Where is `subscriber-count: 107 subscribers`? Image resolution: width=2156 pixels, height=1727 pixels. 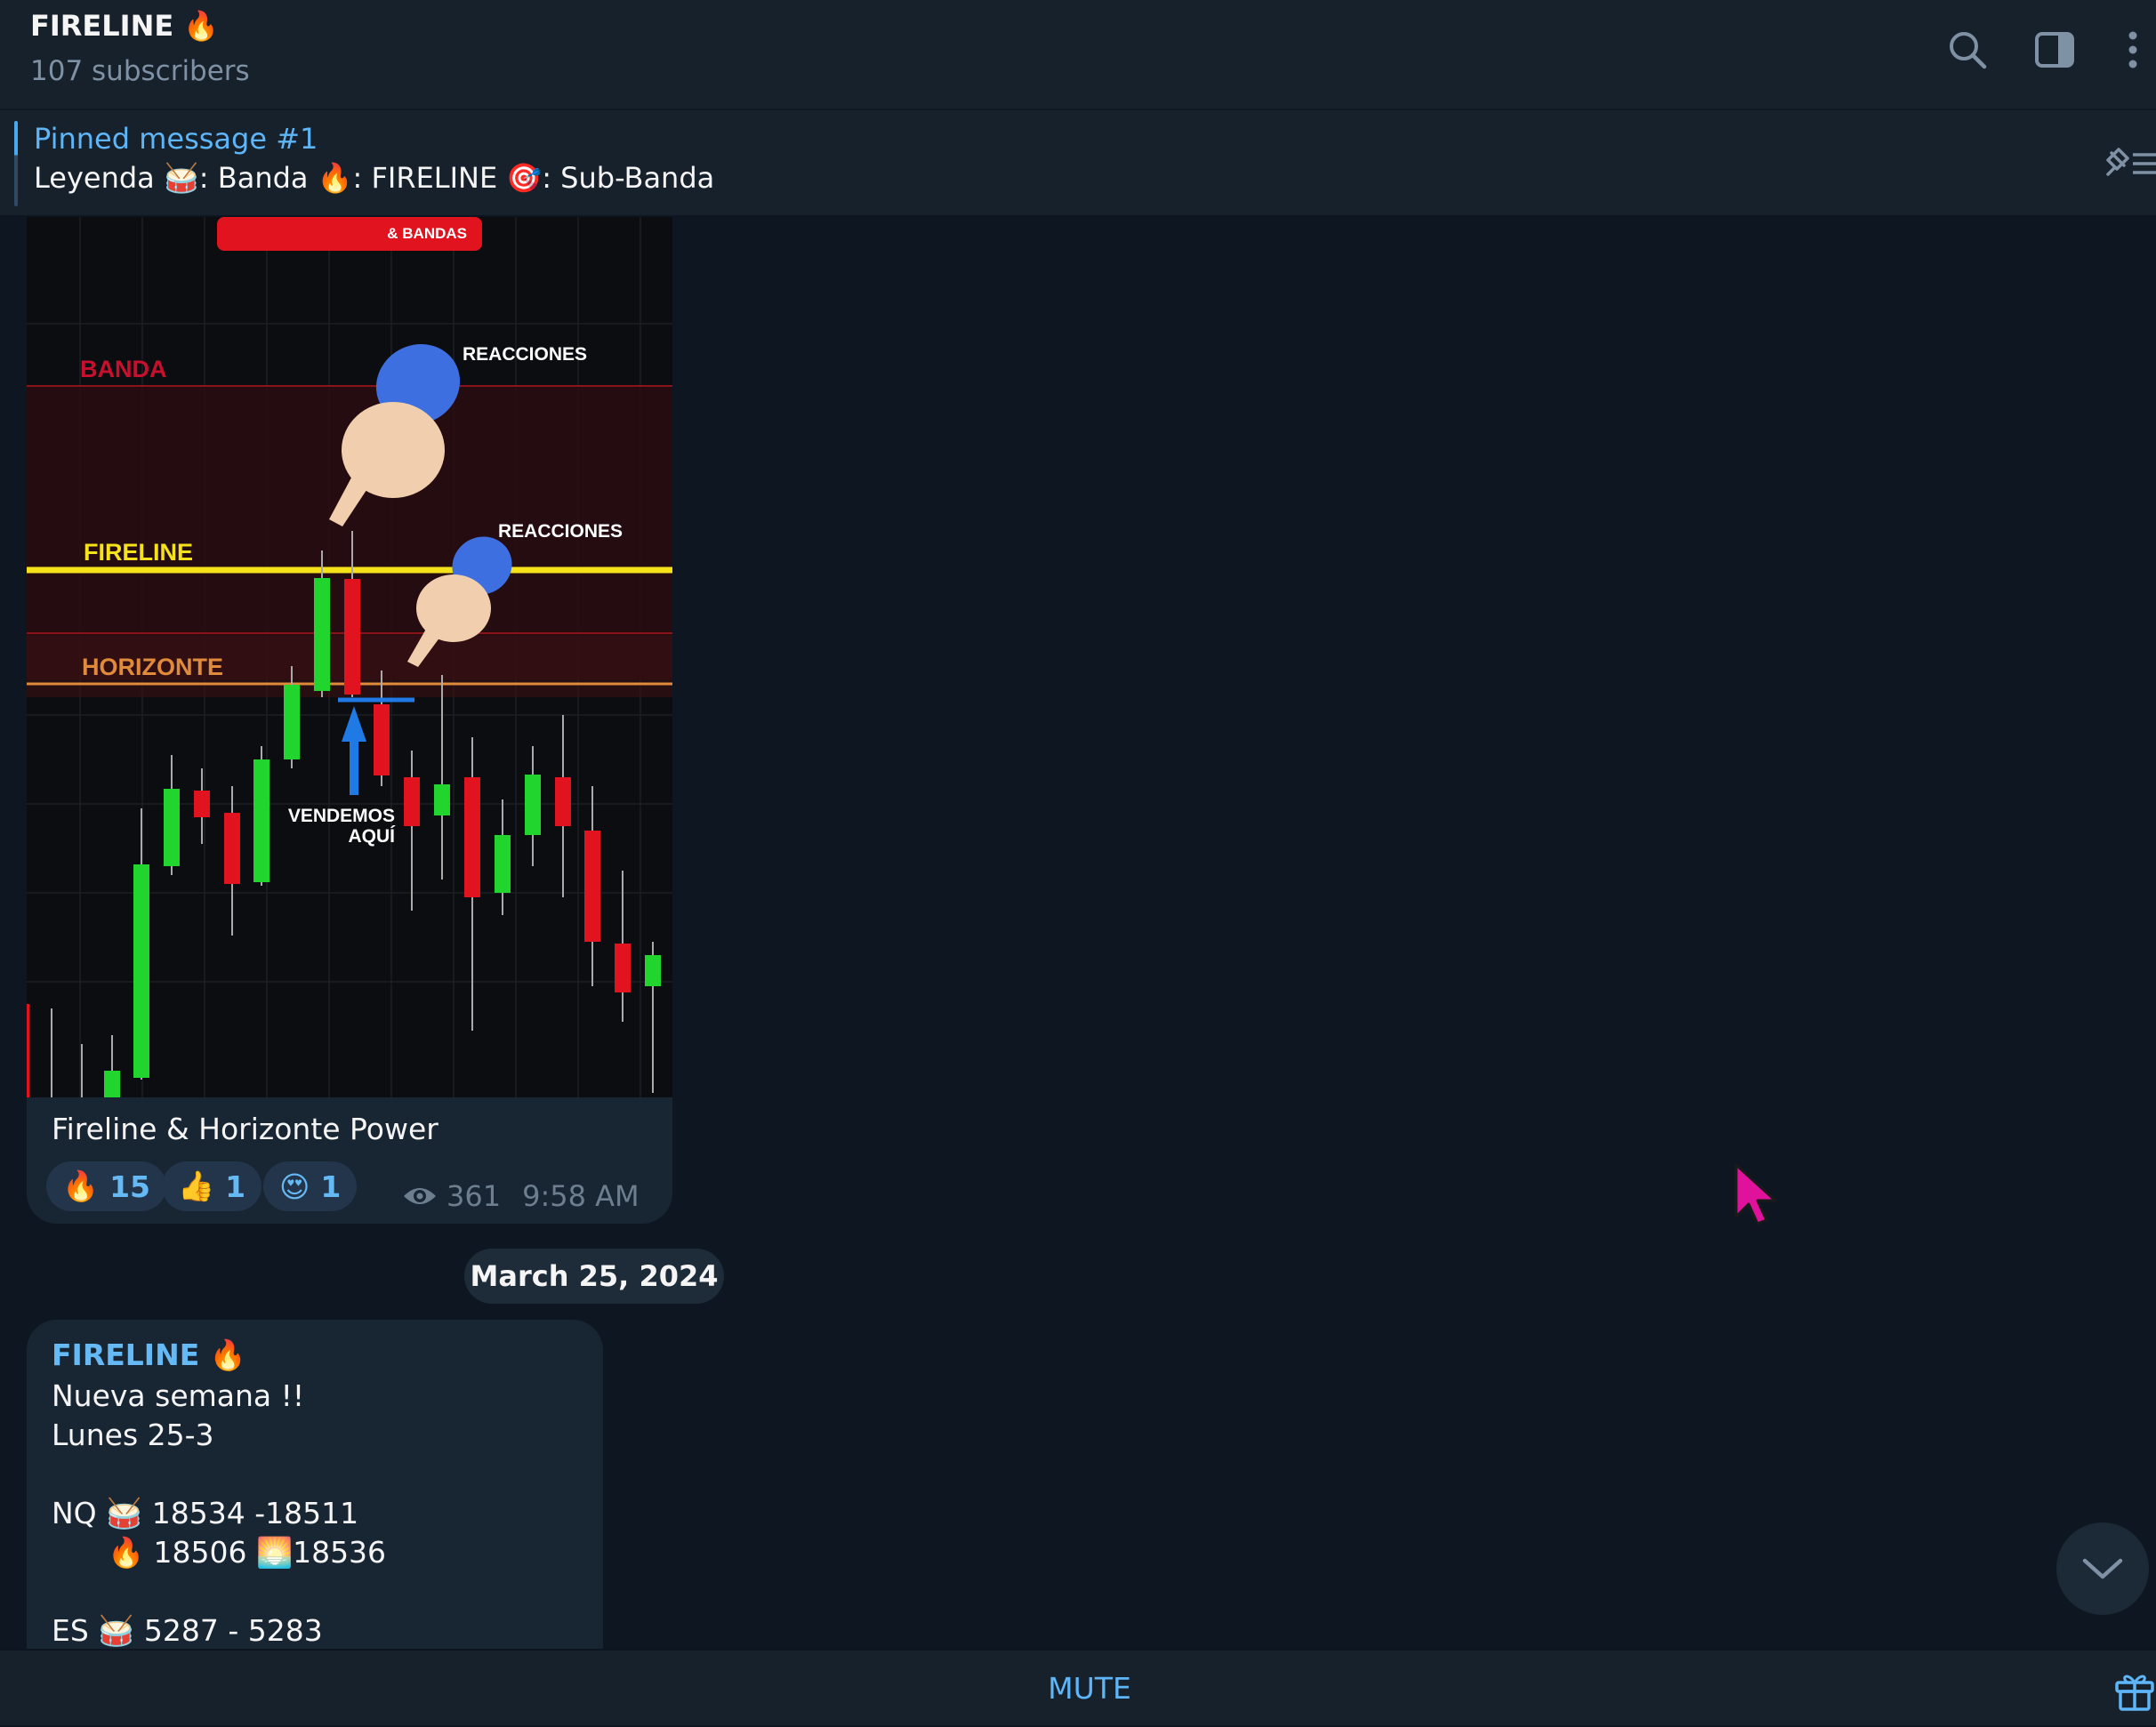 subscriber-count: 107 subscribers is located at coordinates (140, 71).